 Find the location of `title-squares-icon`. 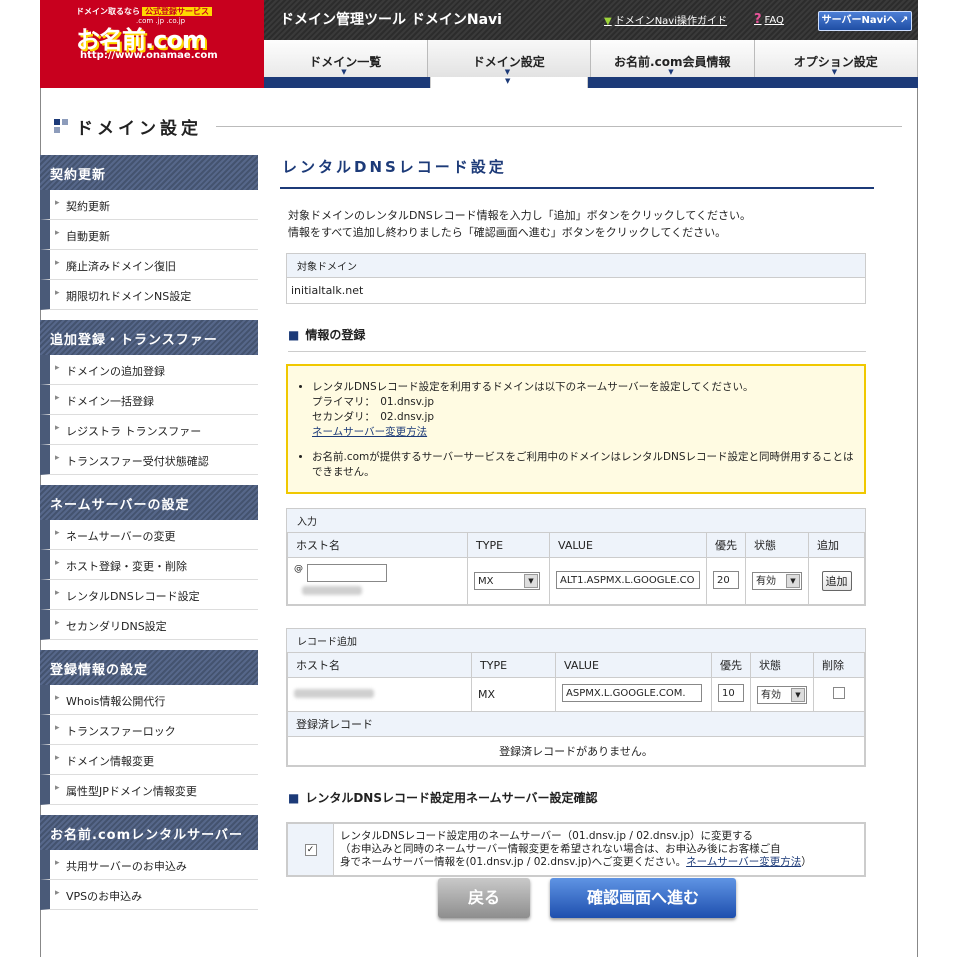

title-squares-icon is located at coordinates (62, 126).